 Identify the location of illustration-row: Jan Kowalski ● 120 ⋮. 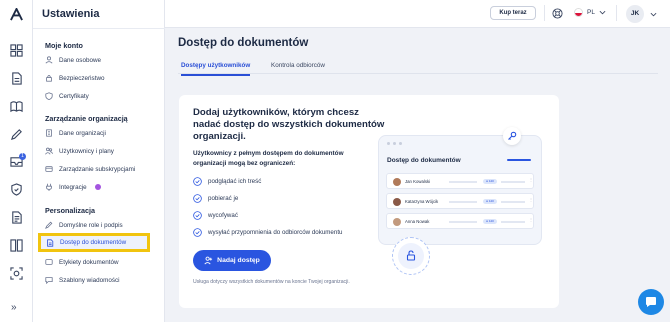
(460, 181).